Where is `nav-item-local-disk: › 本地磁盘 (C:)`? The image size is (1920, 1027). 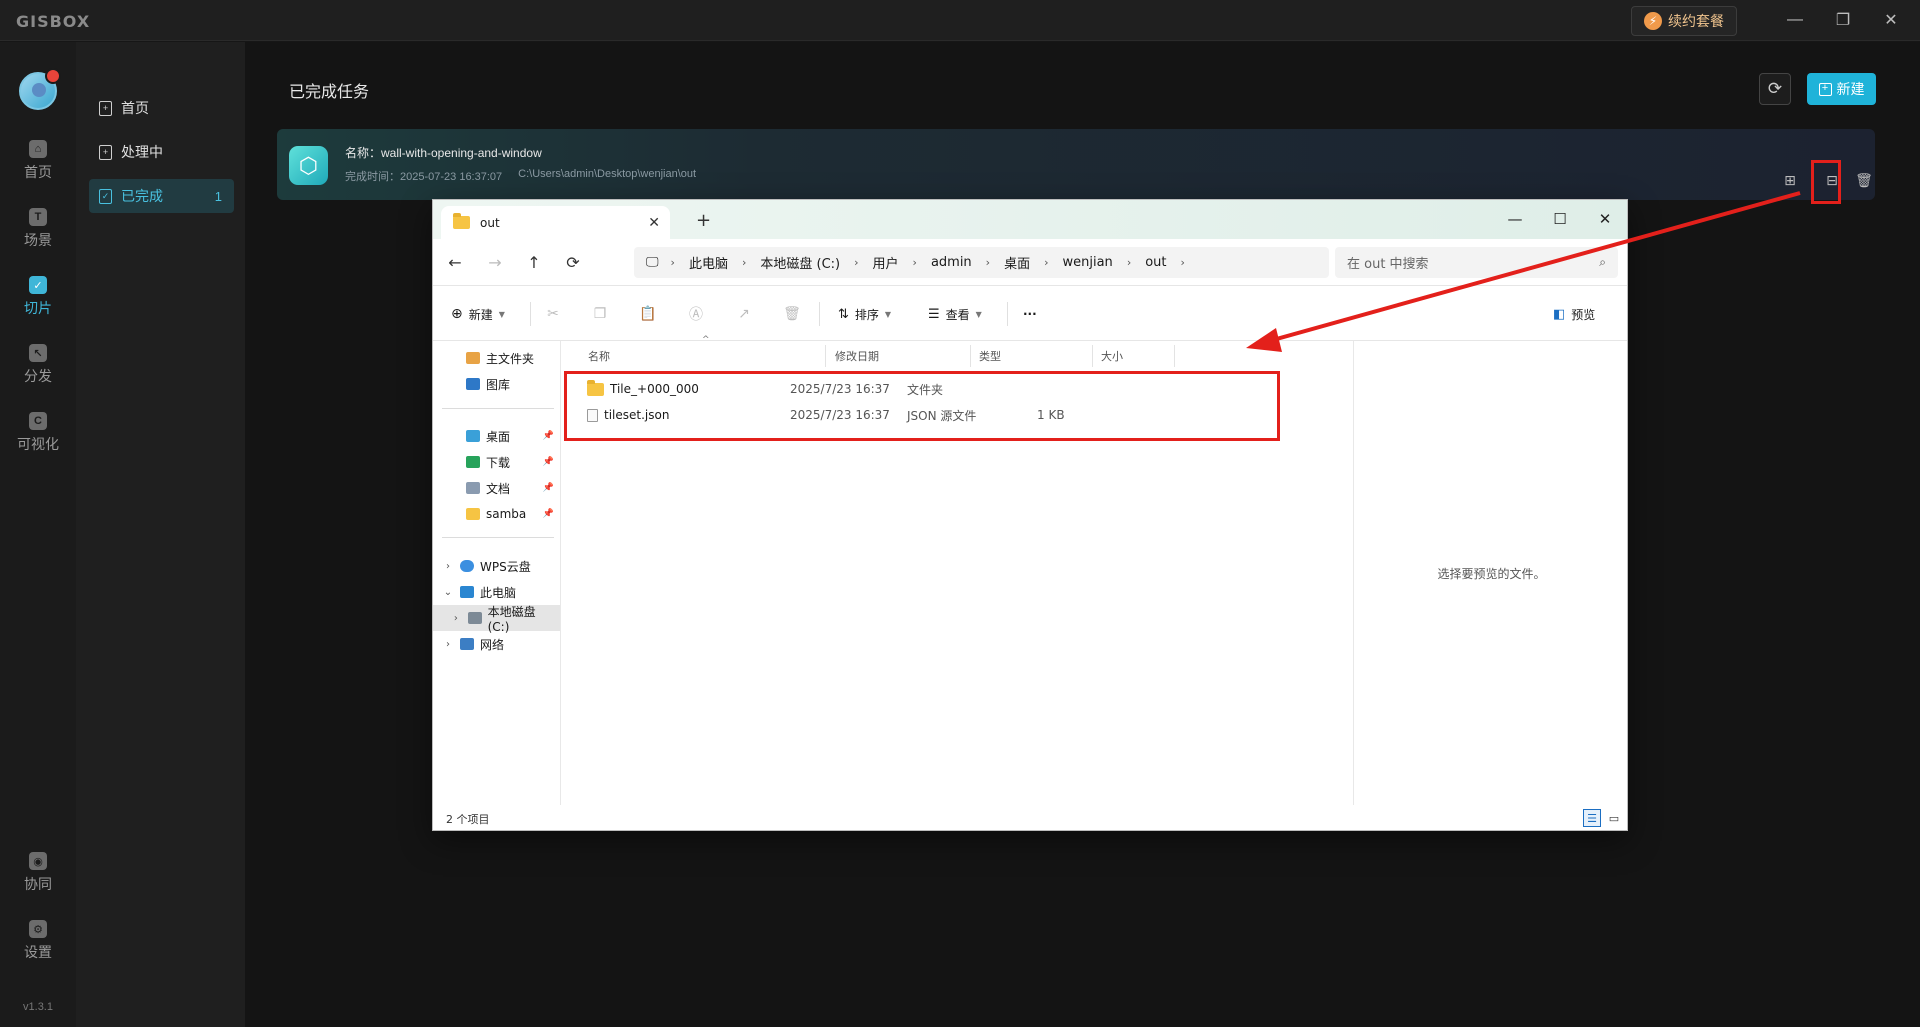 nav-item-local-disk: › 本地磁盘 (C:) is located at coordinates (496, 619).